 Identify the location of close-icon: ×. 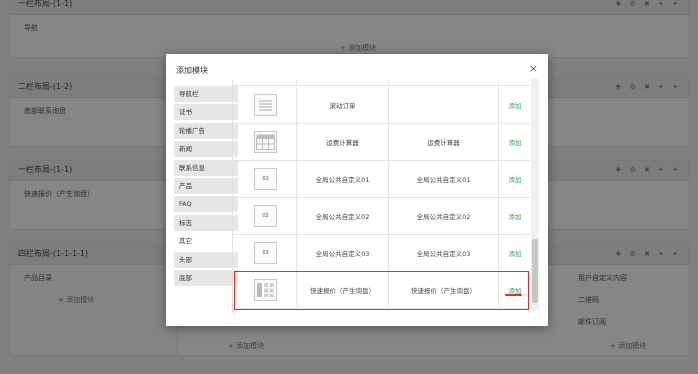
(533, 68).